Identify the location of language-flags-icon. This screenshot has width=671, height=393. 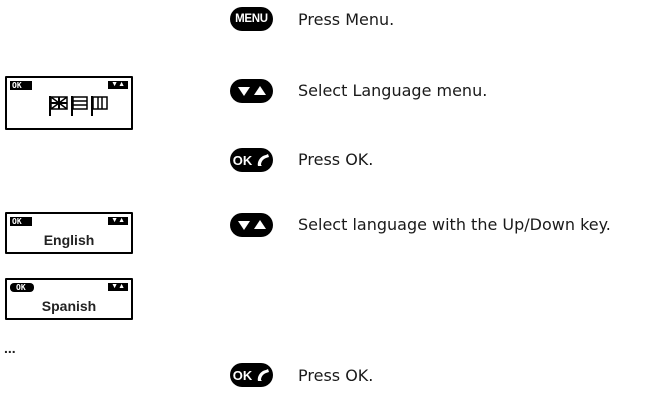
(78, 106).